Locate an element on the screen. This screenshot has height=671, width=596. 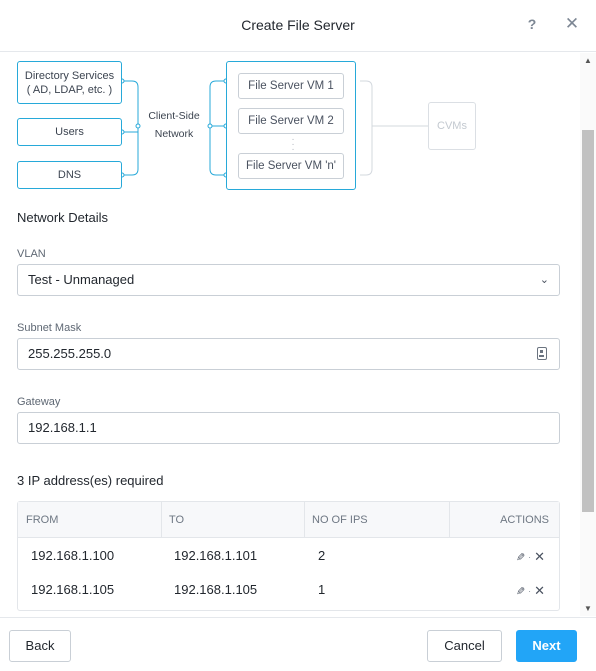
subnet-mask-input: 255.255.255.0 is located at coordinates (288, 354).